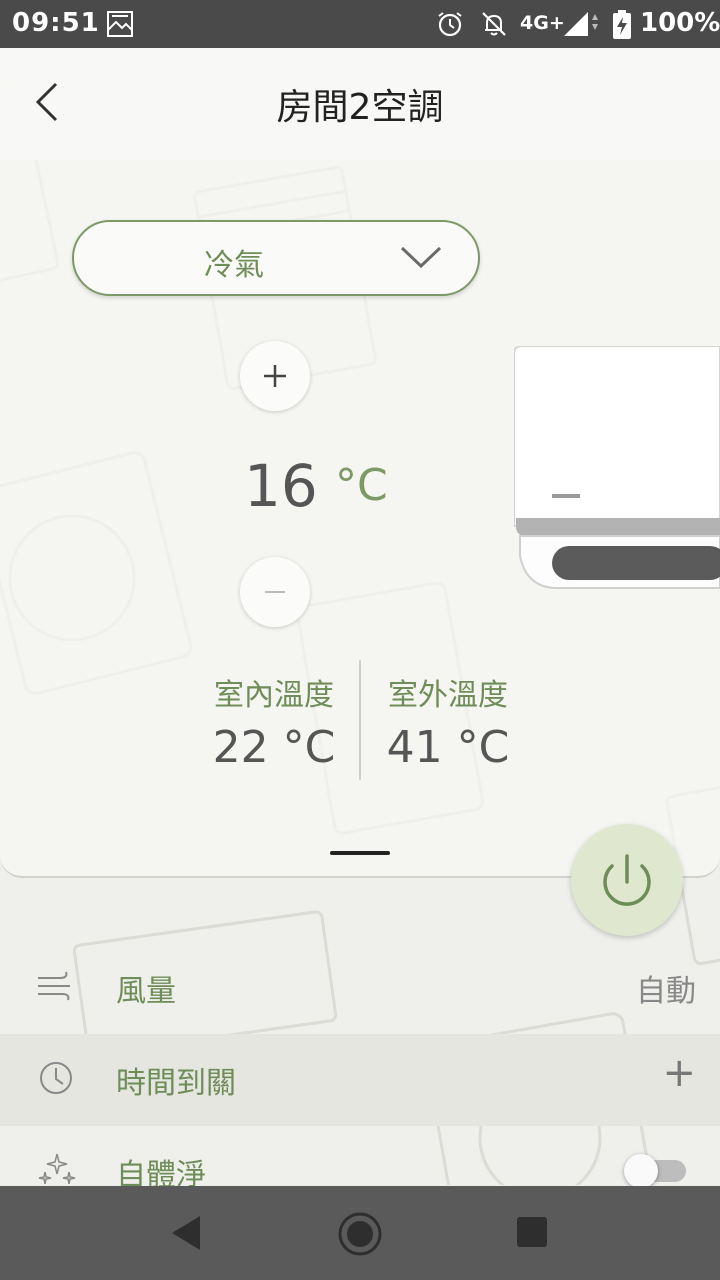  What do you see at coordinates (186, 1233) in the screenshot?
I see `back-nav-button` at bounding box center [186, 1233].